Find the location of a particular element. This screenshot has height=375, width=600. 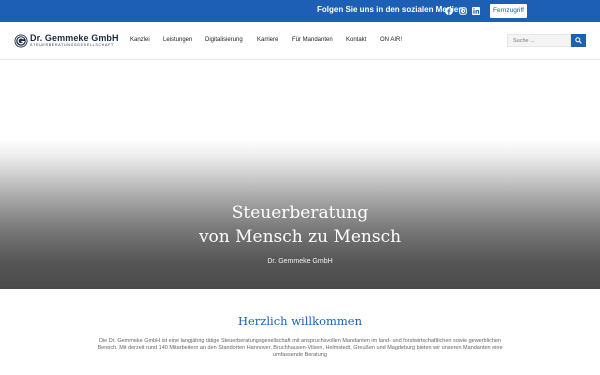

nav-item-kontakt: Kontakt is located at coordinates (356, 40).